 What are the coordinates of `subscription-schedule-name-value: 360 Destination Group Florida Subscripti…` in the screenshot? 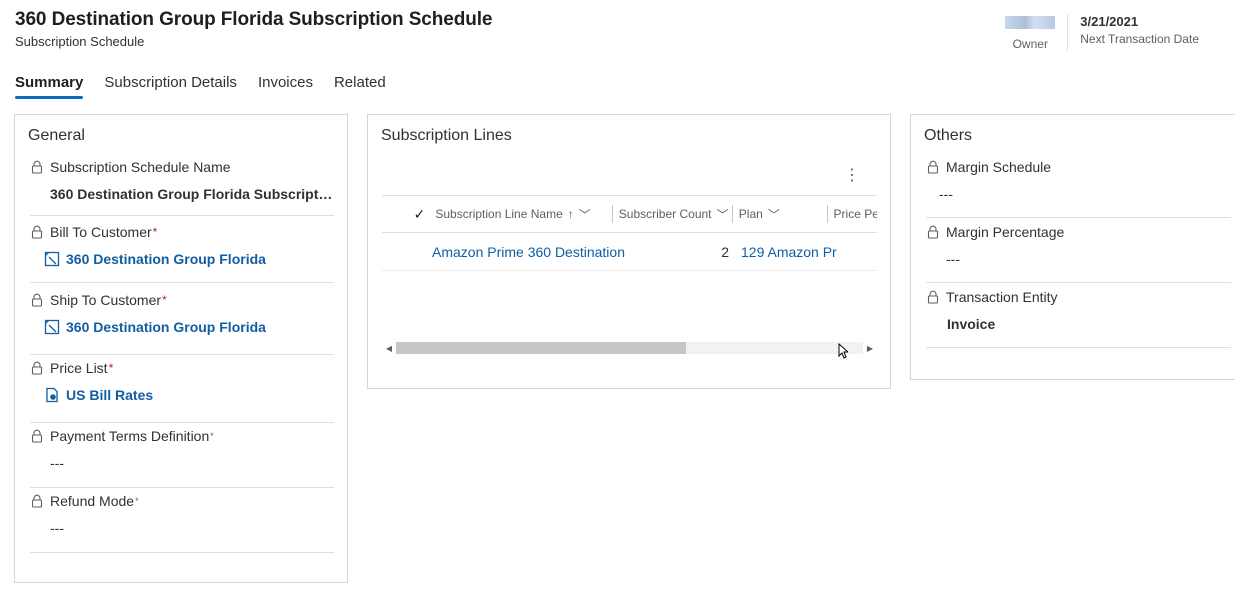 It's located at (182, 194).